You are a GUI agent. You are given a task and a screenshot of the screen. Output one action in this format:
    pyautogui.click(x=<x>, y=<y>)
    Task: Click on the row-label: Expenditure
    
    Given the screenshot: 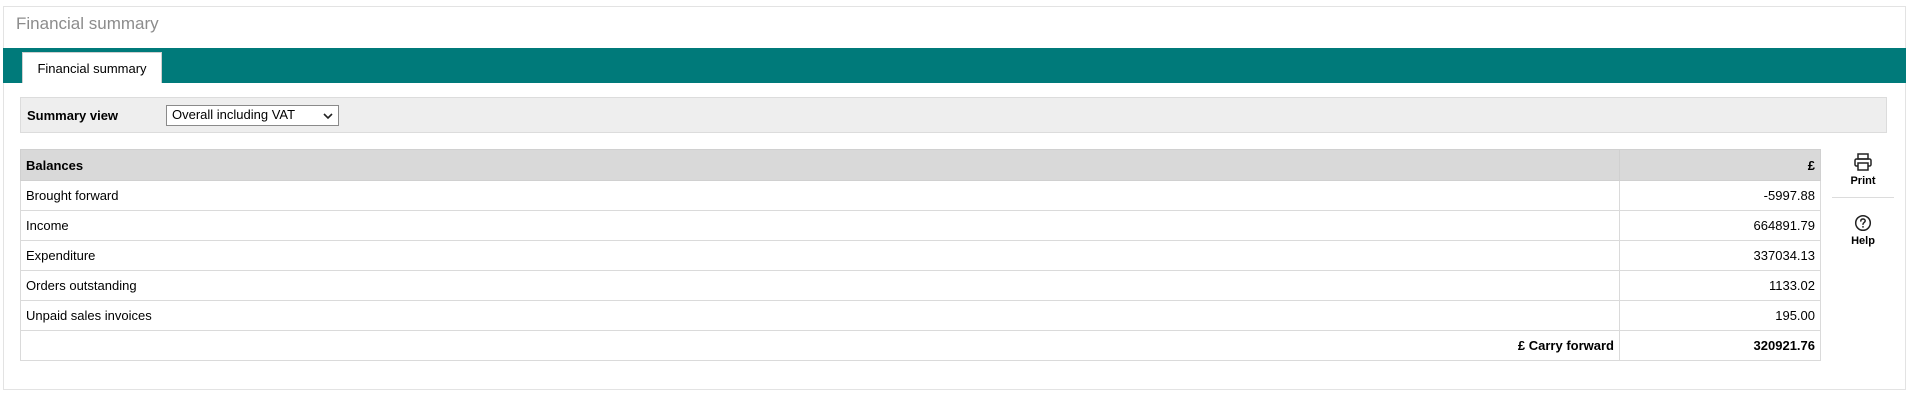 What is the action you would take?
    pyautogui.click(x=820, y=255)
    